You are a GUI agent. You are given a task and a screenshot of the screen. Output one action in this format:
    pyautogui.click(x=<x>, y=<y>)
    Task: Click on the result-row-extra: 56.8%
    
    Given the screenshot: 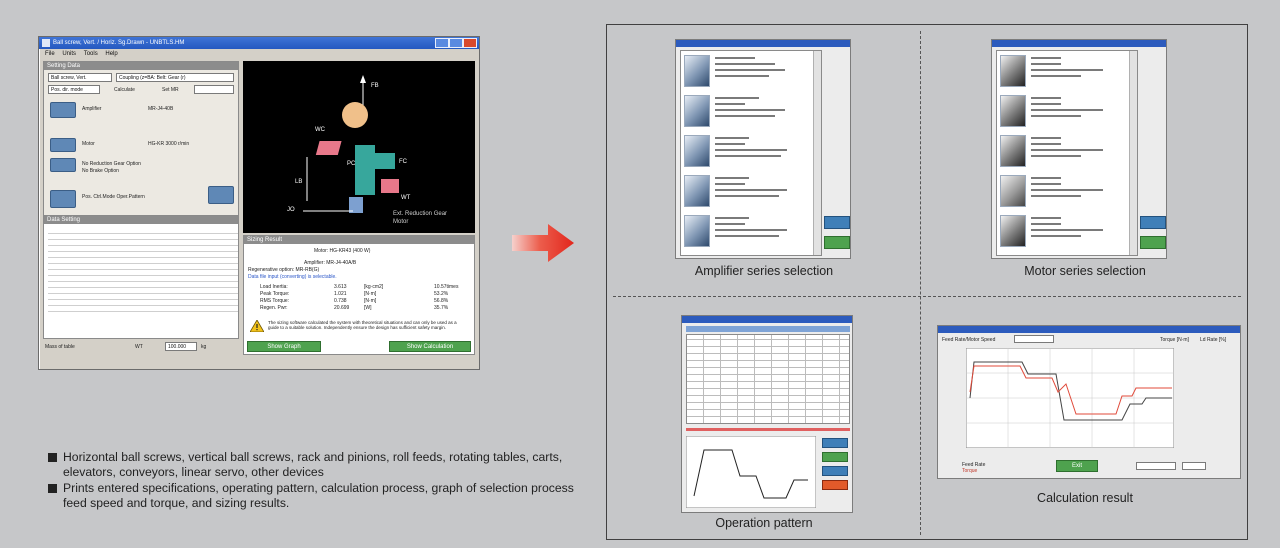 What is the action you would take?
    pyautogui.click(x=441, y=301)
    